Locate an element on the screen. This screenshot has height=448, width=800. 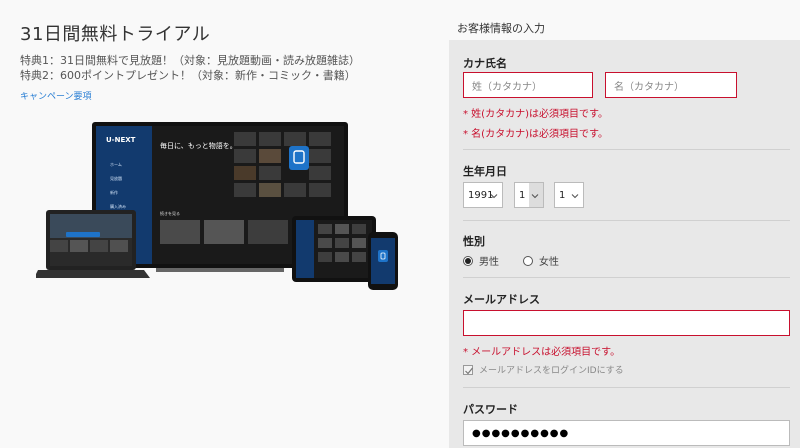
birth-year-select: 1991 is located at coordinates (483, 195).